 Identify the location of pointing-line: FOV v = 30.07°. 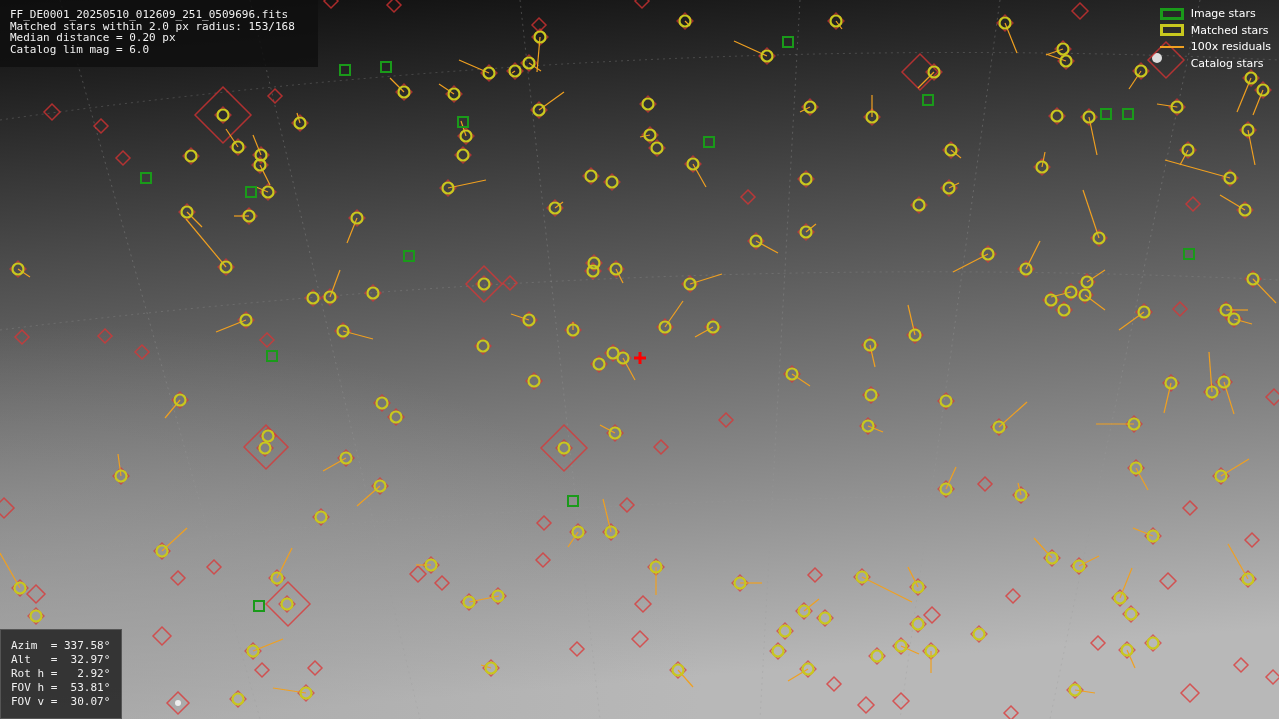
(61, 702).